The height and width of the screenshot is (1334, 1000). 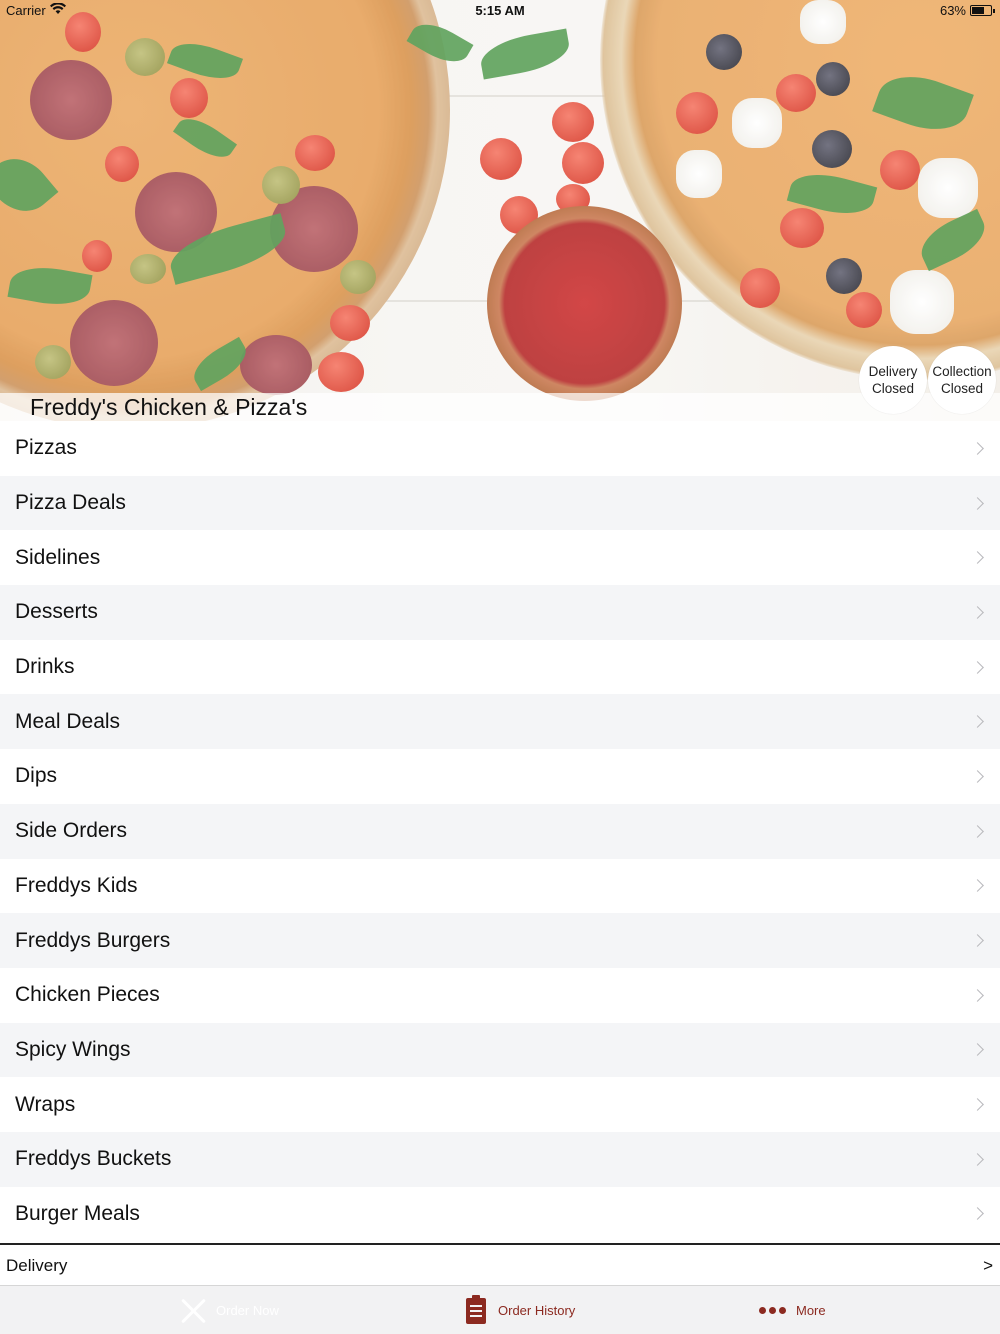 I want to click on menu-category-side-orders: Side Orders, so click(x=500, y=831).